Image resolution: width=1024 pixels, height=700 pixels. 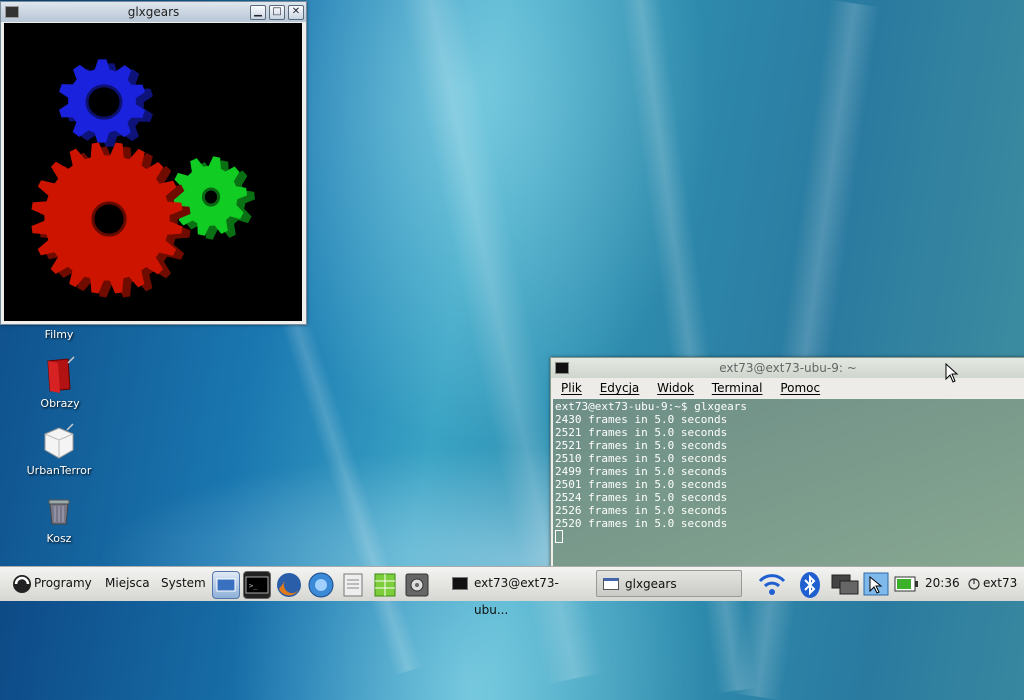 I want to click on glxgears-titlebar: glxgears ▁ □ ✕, so click(x=153, y=12).